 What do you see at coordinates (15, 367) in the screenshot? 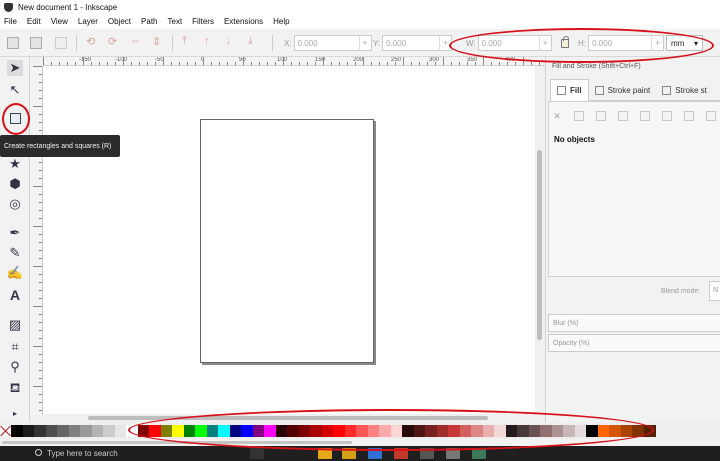
I see `dropper-tool-icon: ⚲` at bounding box center [15, 367].